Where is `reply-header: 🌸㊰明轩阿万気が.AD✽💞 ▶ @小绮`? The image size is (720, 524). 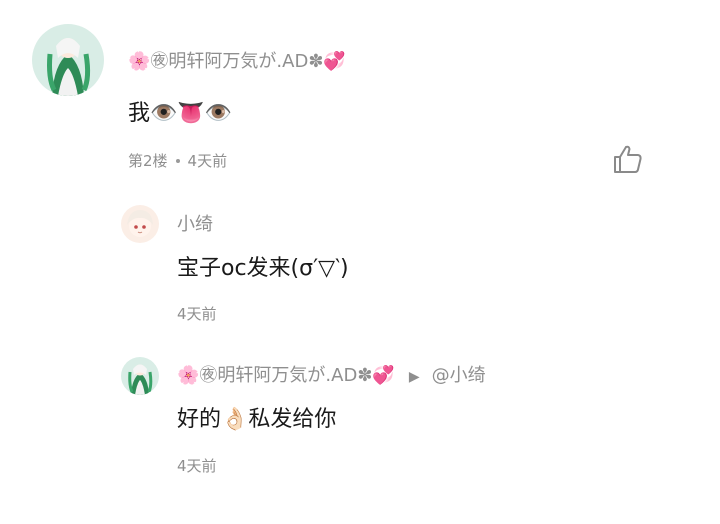
reply-header: 🌸㊰明轩阿万気が.AD✽💞 ▶ @小绮 is located at coordinates (331, 376).